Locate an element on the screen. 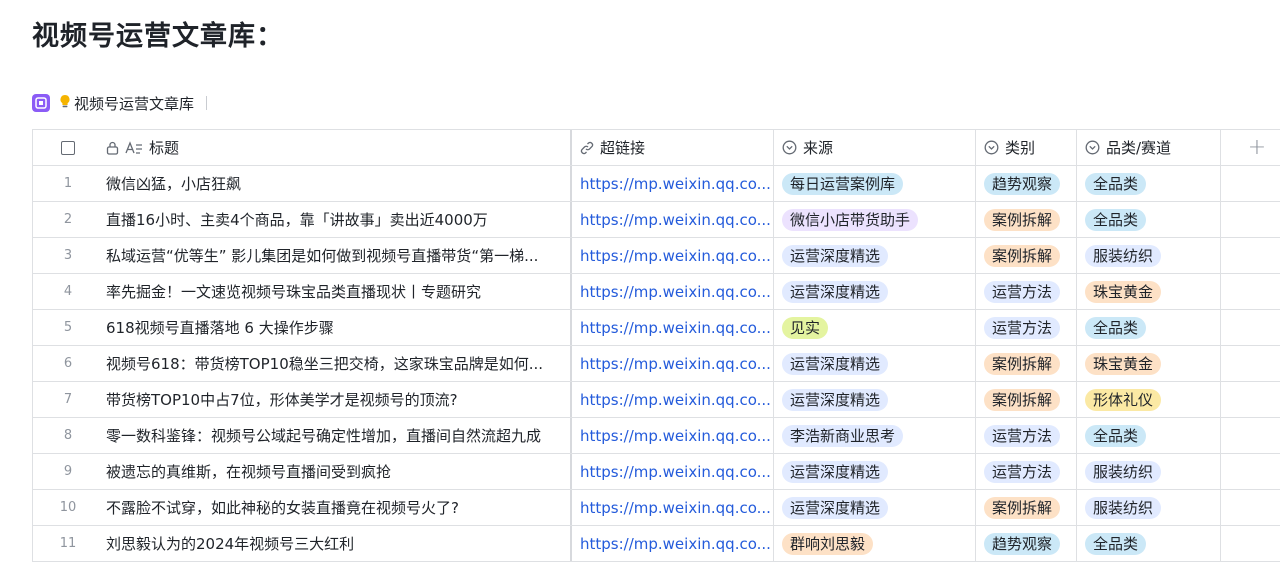 The image size is (1280, 562). title-cell: 带货榜TOP10中占7位，形体美学才是视频号的顶流? is located at coordinates (337, 399).